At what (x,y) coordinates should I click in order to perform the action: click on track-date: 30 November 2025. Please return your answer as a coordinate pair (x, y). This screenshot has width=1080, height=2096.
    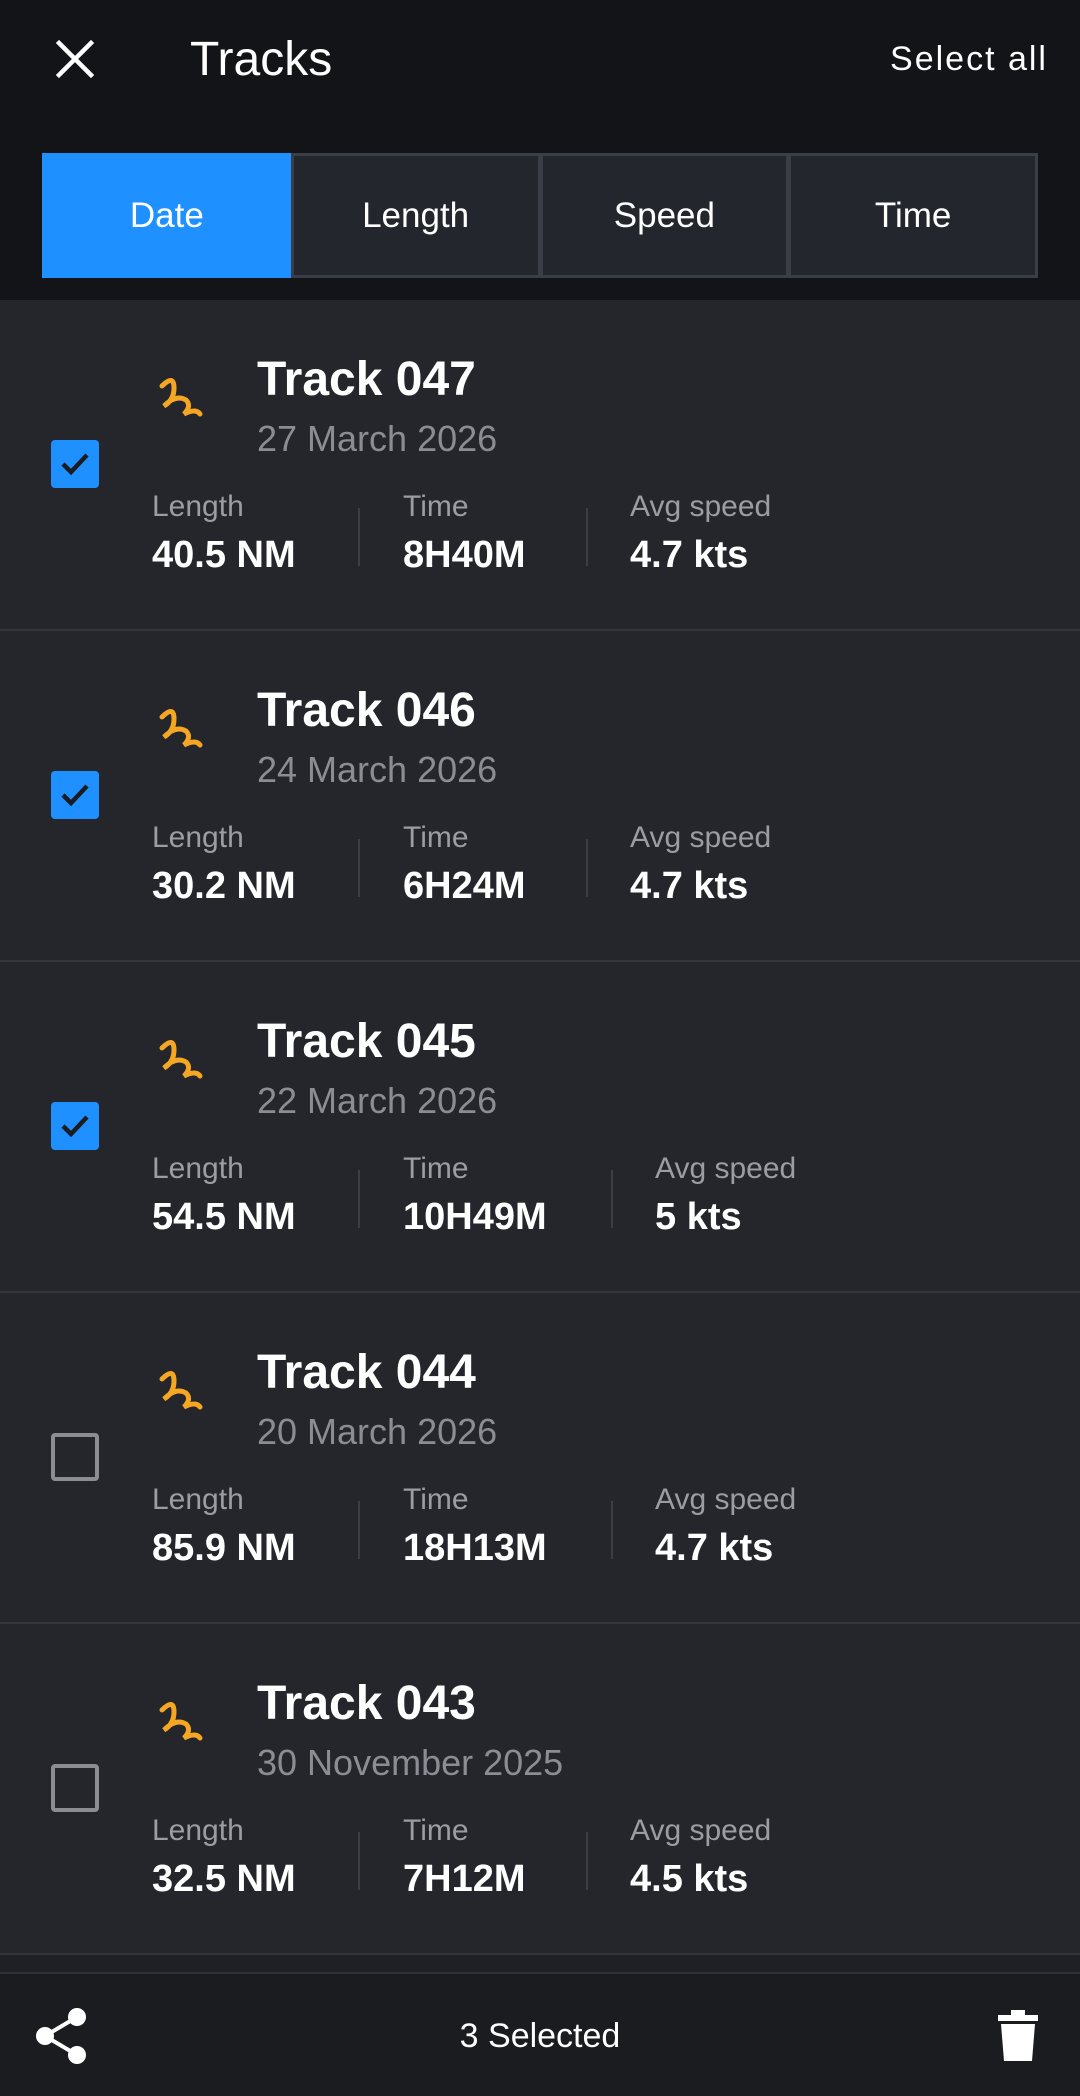
    Looking at the image, I should click on (410, 1762).